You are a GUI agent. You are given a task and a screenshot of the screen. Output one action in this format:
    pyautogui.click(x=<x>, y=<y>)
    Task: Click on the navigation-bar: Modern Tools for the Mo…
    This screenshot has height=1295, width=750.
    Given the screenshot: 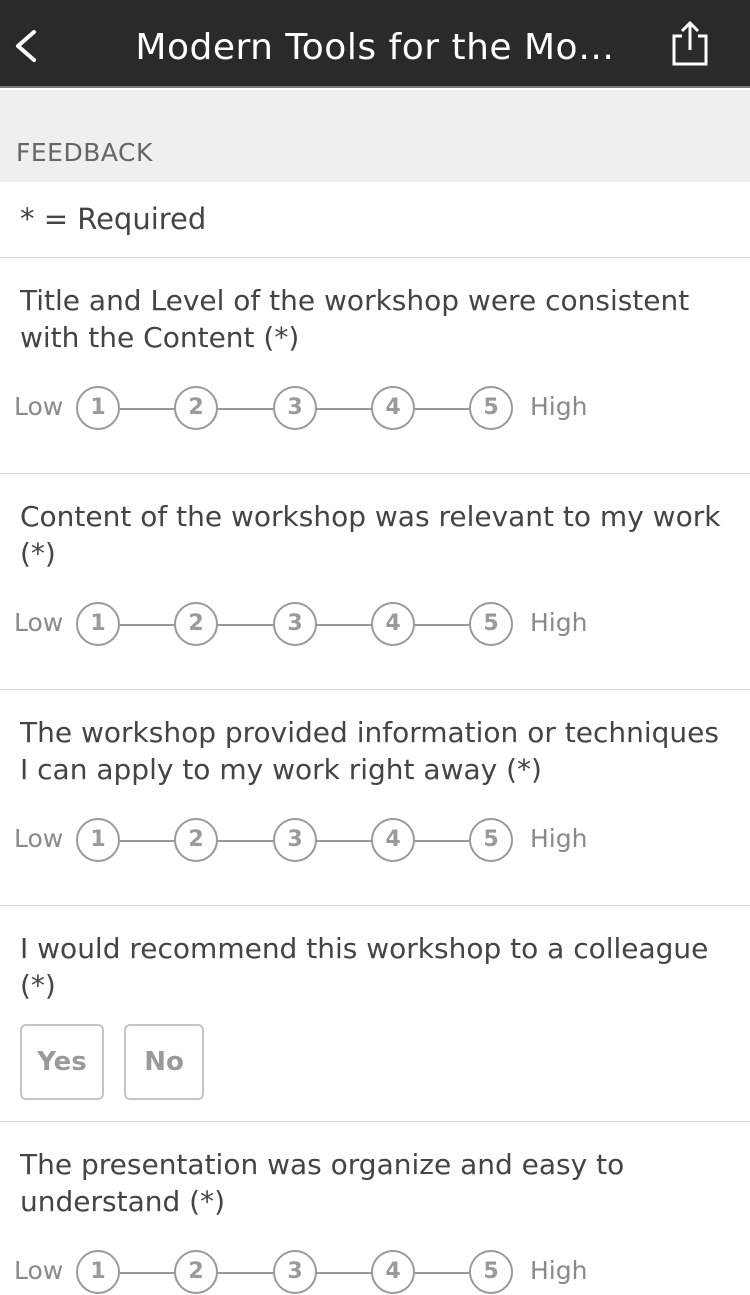 What is the action you would take?
    pyautogui.click(x=375, y=44)
    